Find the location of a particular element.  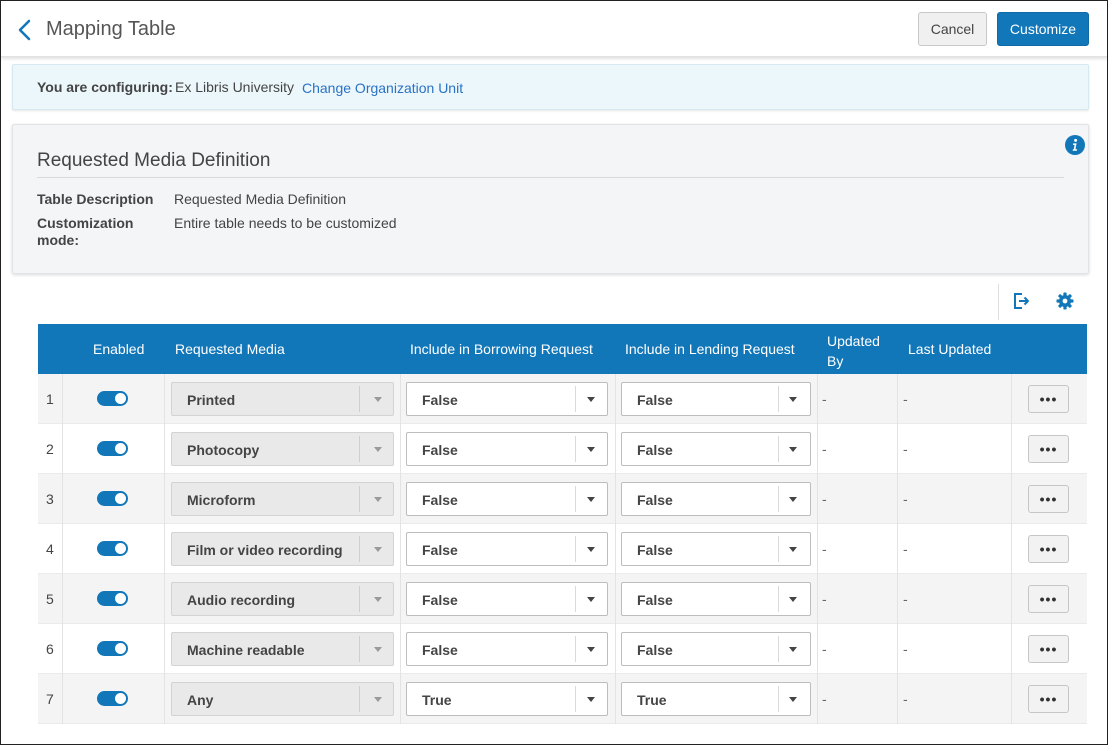

table-row: 7 Any True True - - ••• is located at coordinates (562, 699).